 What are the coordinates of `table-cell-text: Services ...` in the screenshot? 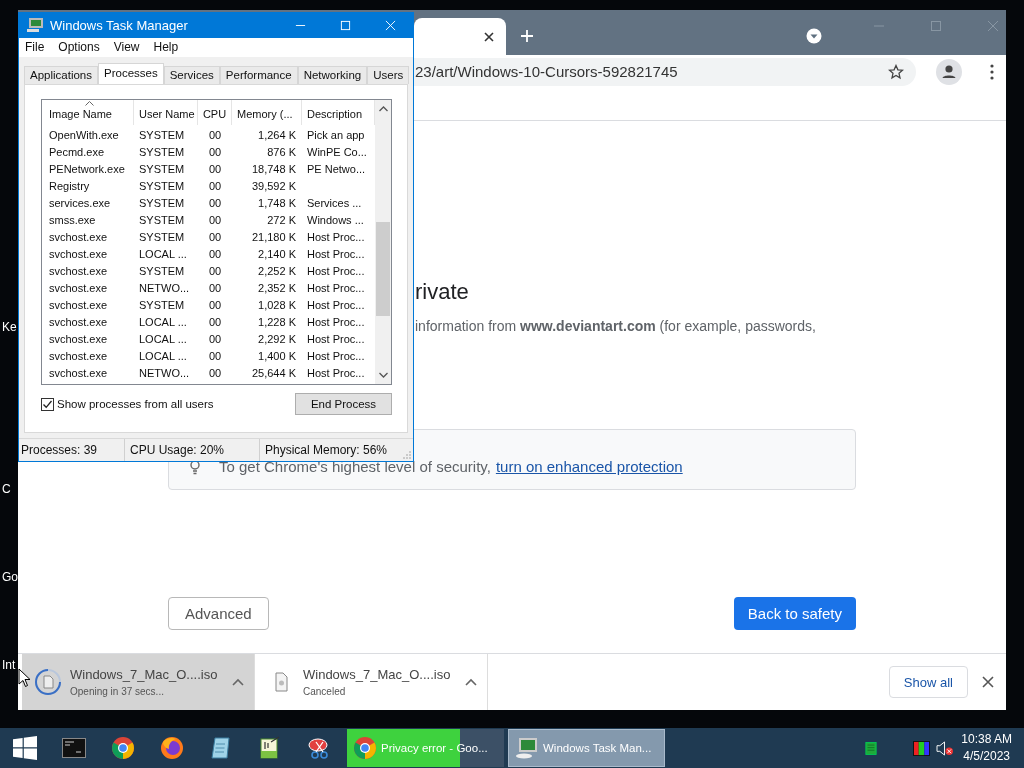 It's located at (334, 202).